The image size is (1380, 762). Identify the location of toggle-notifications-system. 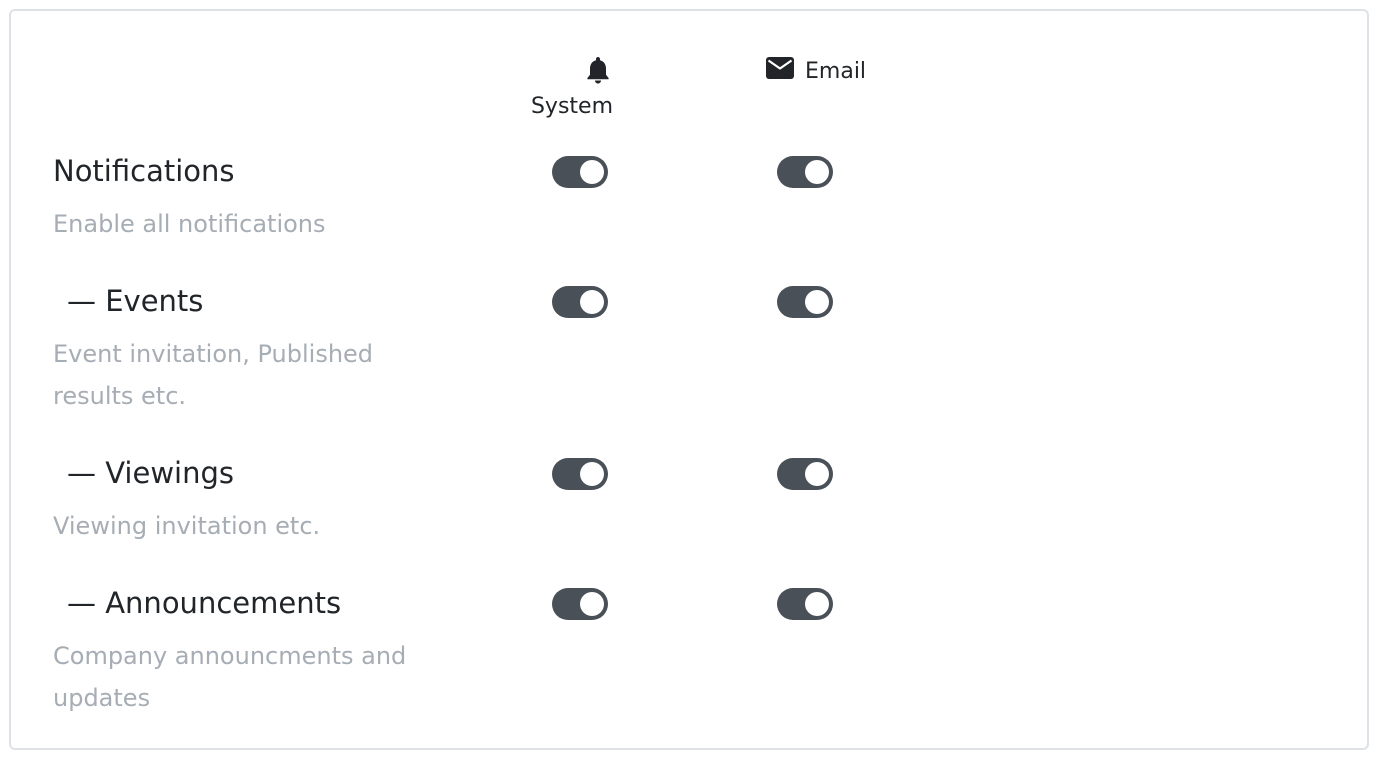
(580, 172).